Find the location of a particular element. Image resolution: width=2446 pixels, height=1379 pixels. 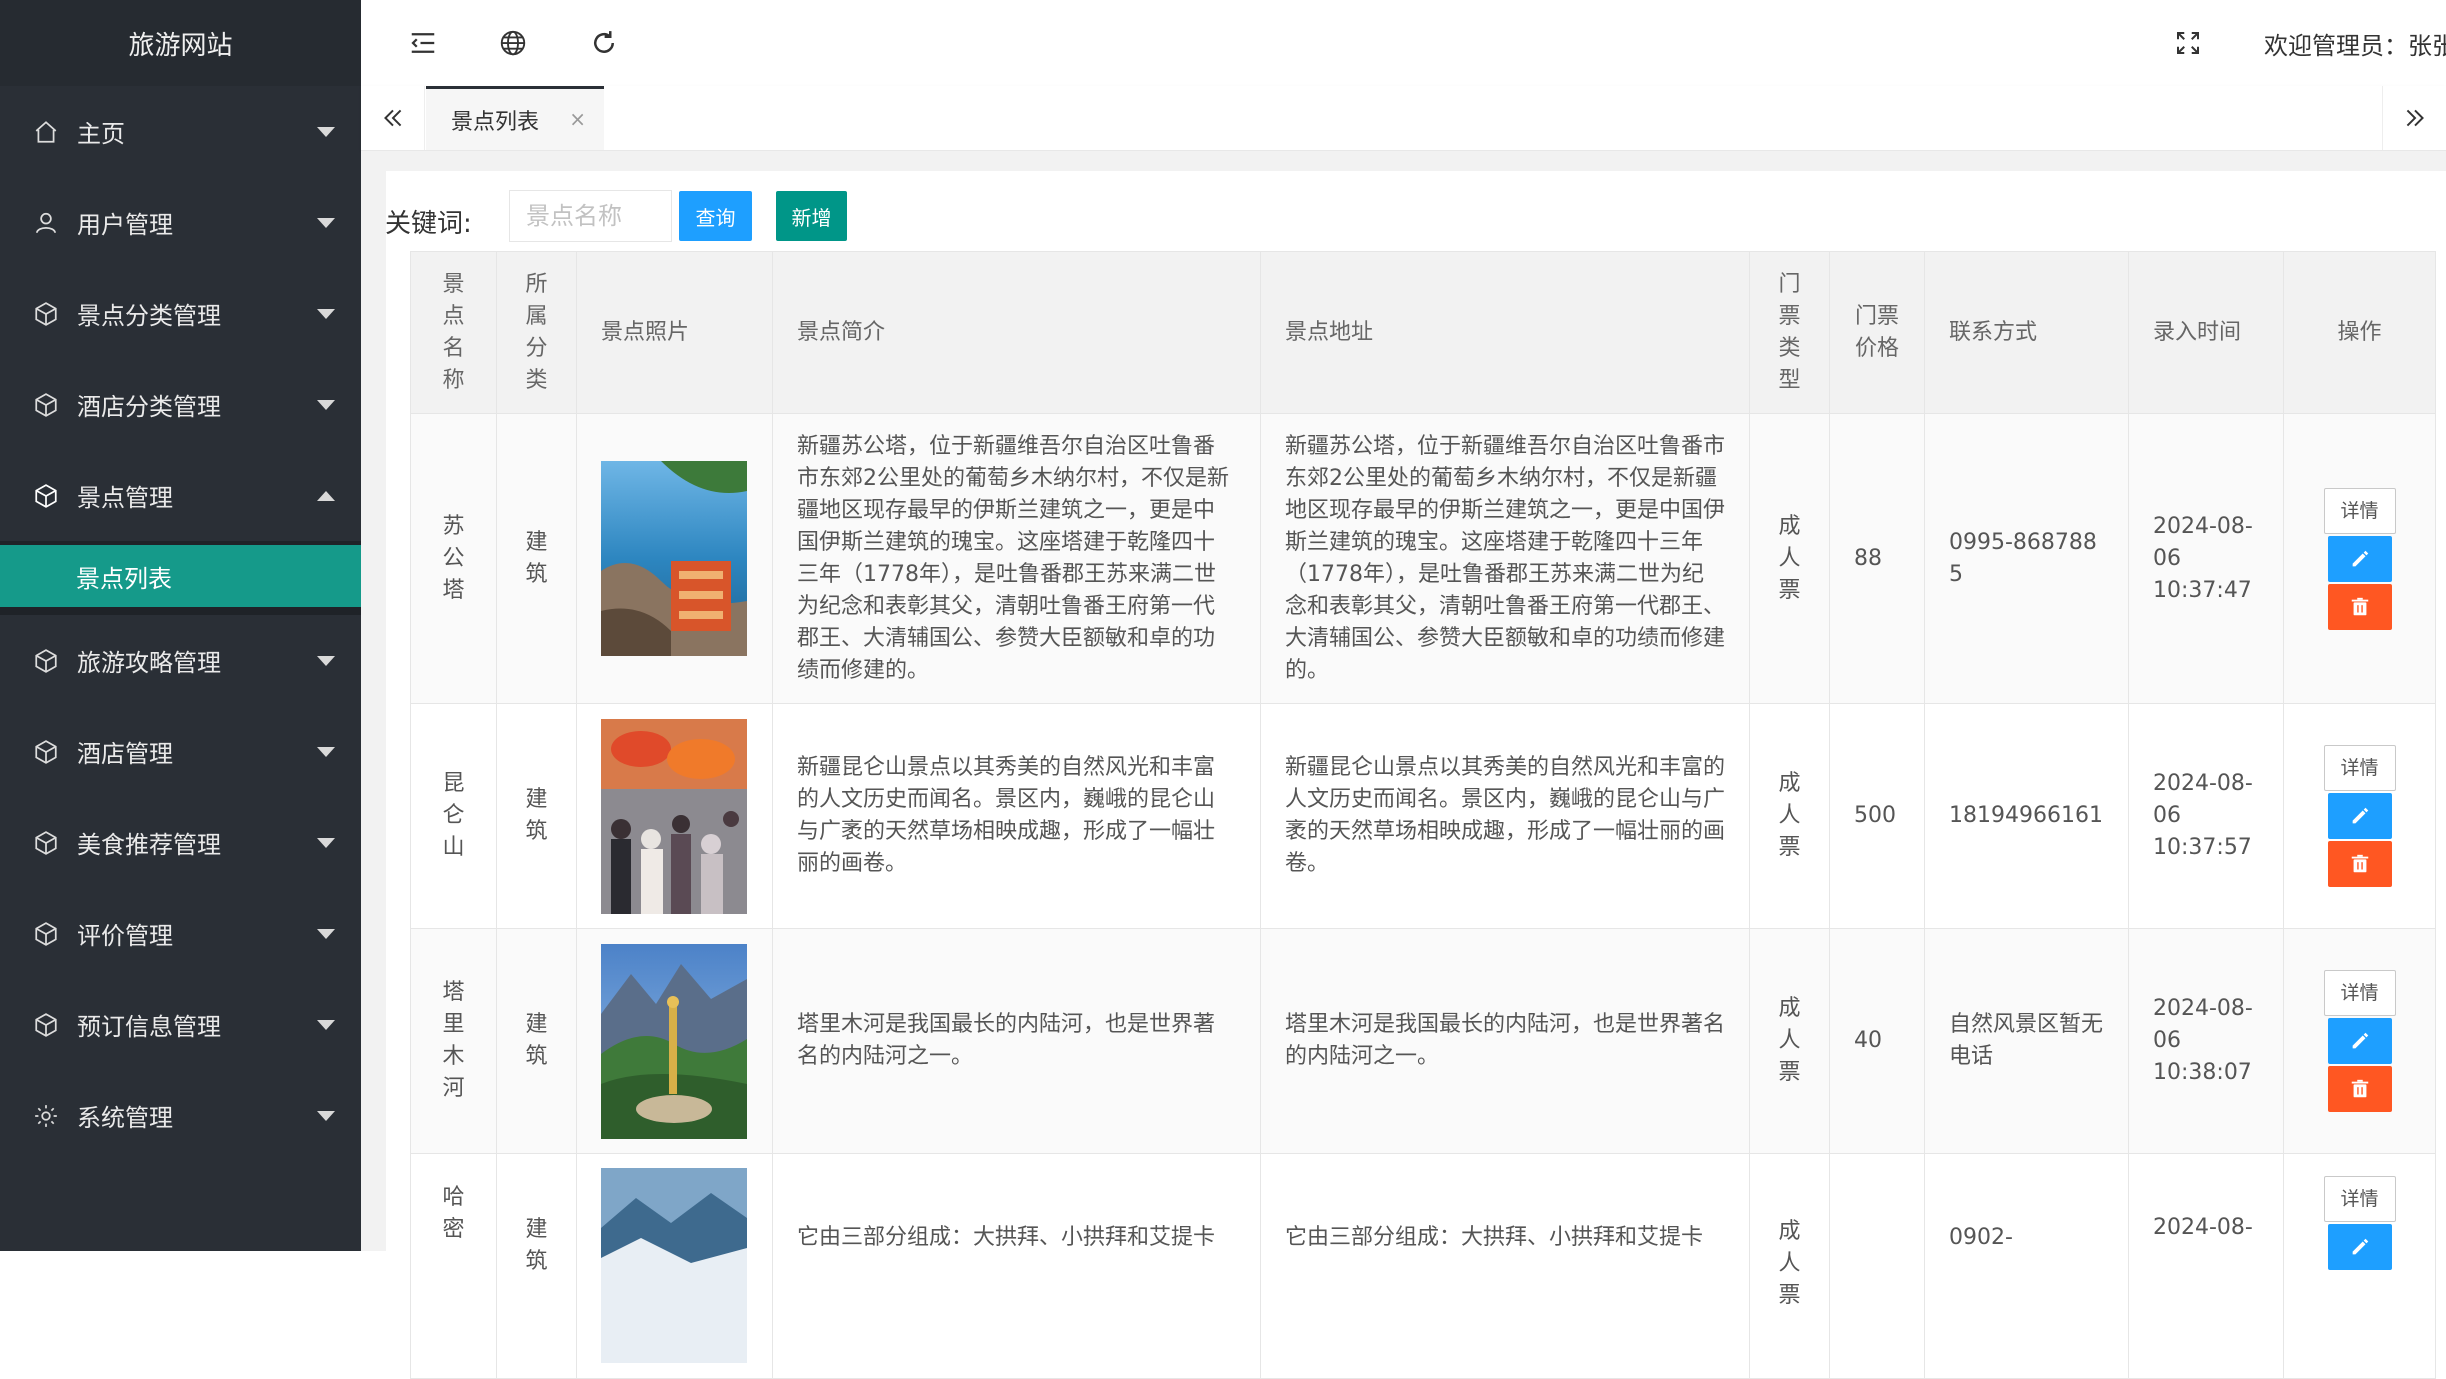

sidebar-item-home: 主页 is located at coordinates (180, 131).